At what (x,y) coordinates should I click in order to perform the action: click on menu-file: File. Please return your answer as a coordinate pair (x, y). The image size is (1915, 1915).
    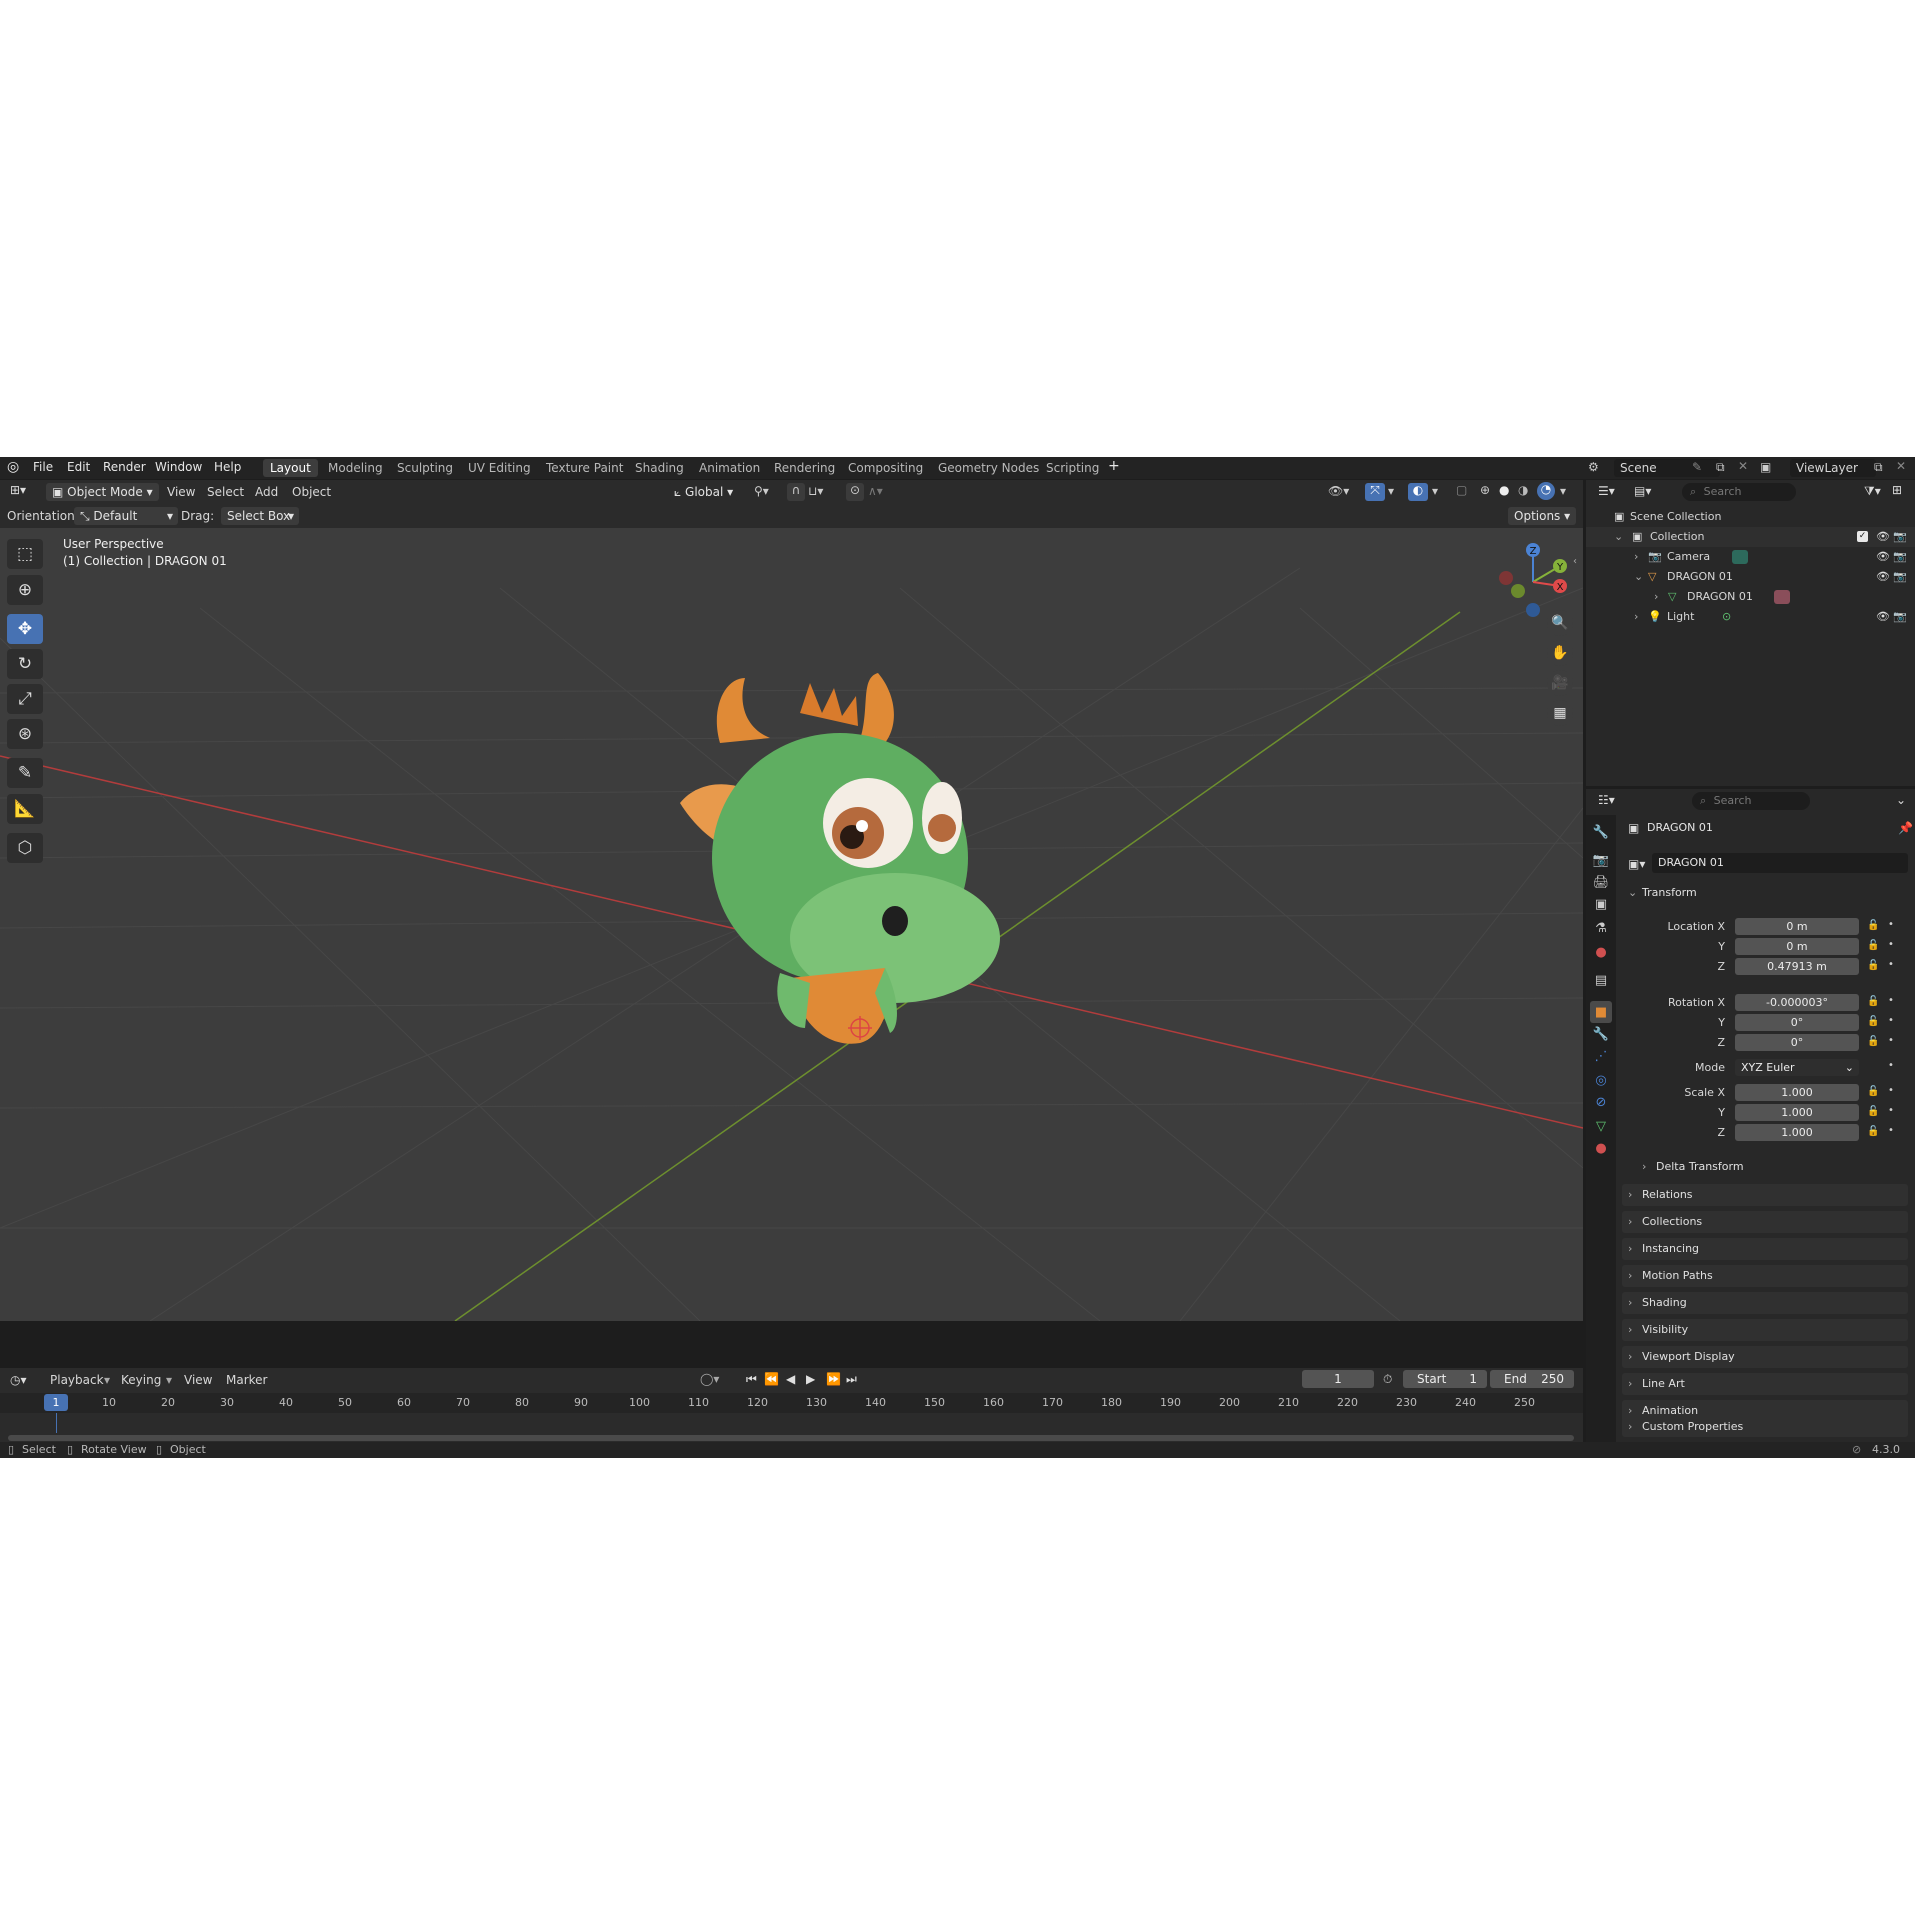
    Looking at the image, I should click on (43, 467).